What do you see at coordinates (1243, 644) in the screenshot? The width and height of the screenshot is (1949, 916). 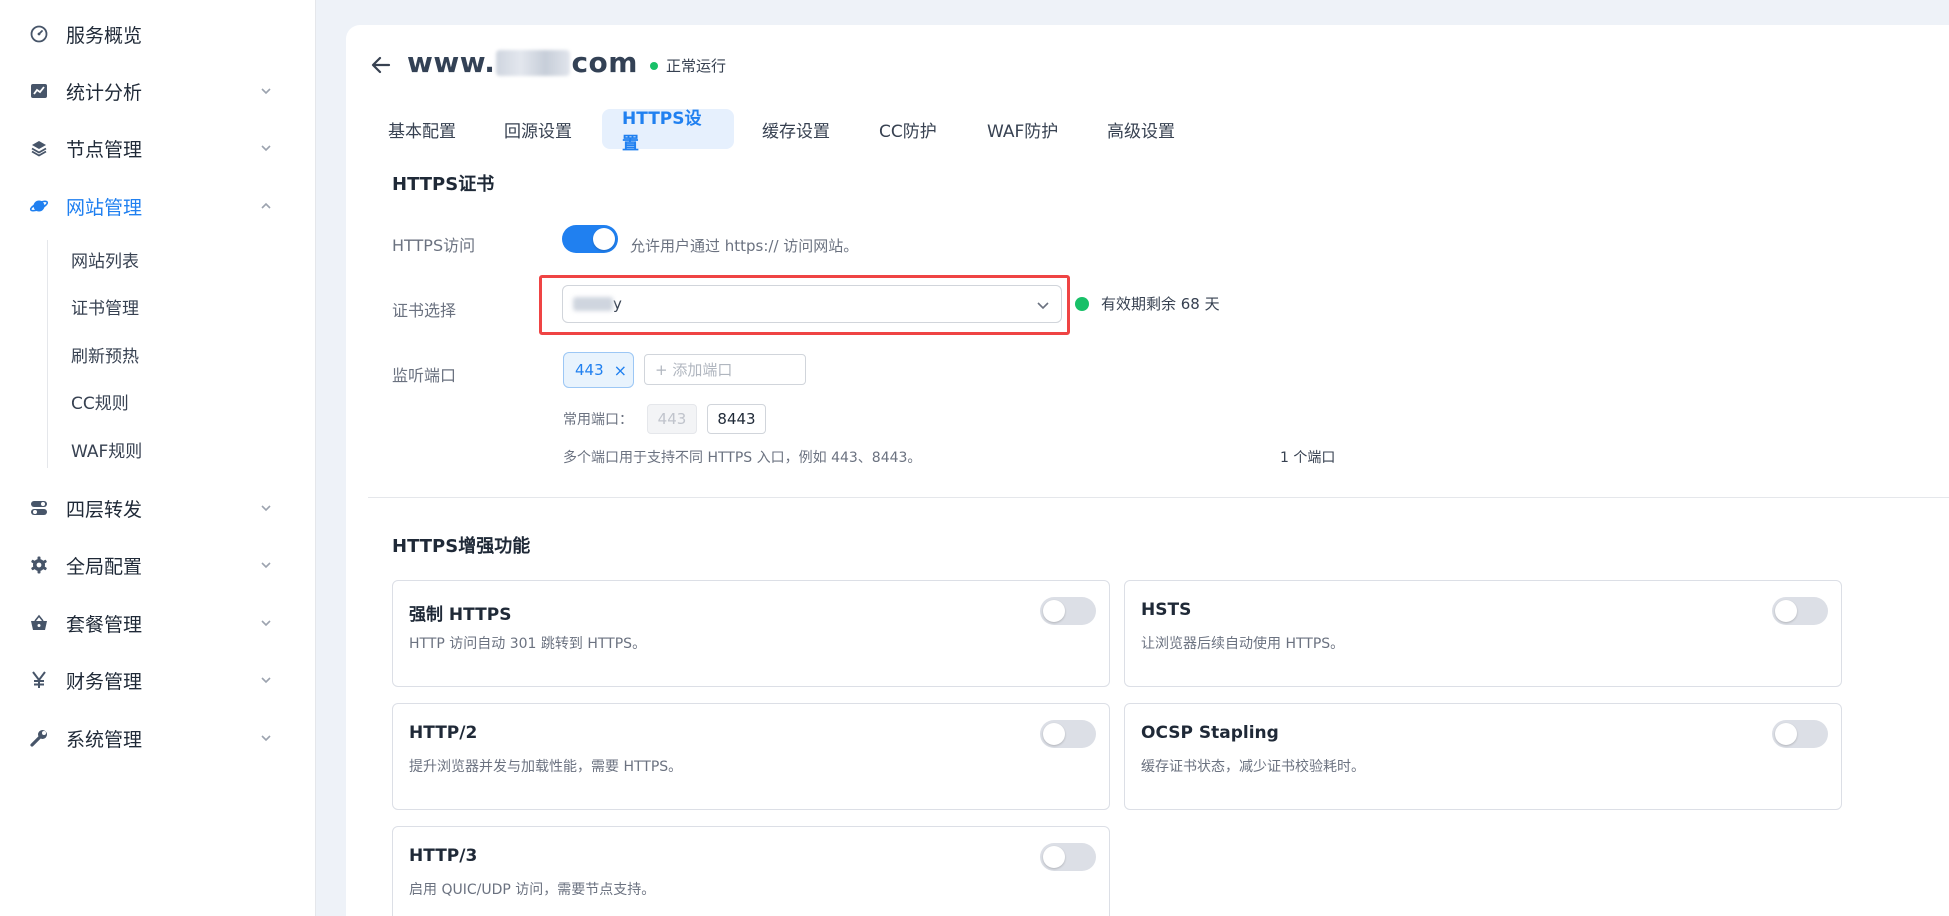 I see `feature-desc: 让浏览器后续自动使用 HTTPS。` at bounding box center [1243, 644].